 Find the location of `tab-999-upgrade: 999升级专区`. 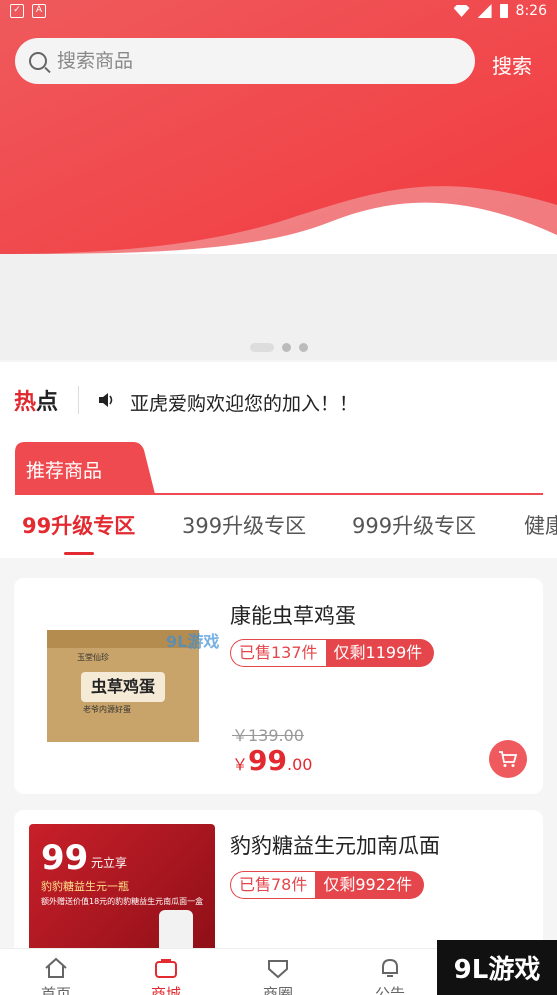

tab-999-upgrade: 999升级专区 is located at coordinates (414, 525).